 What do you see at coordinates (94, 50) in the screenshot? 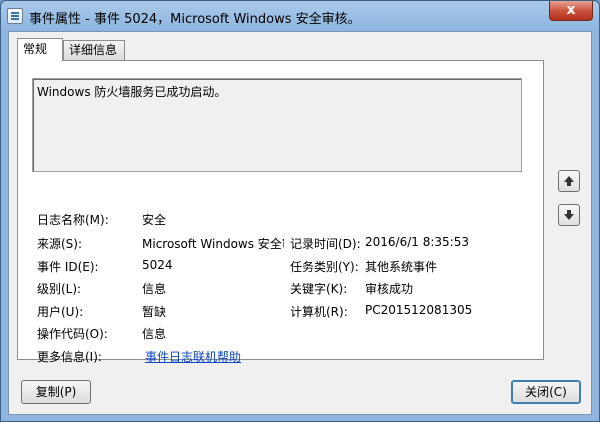
I see `tab-details: 详细信息` at bounding box center [94, 50].